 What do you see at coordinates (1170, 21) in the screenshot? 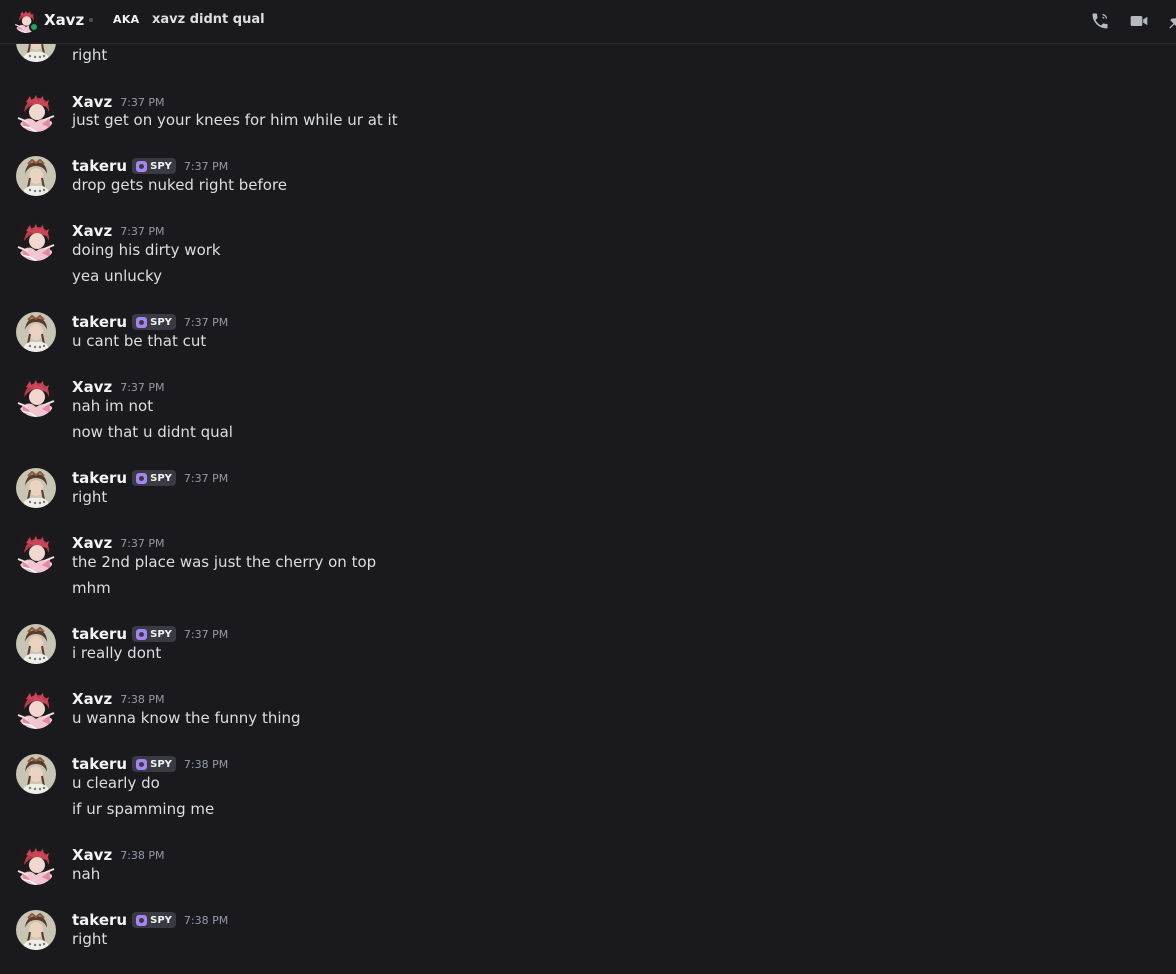
I see `pin-icon` at bounding box center [1170, 21].